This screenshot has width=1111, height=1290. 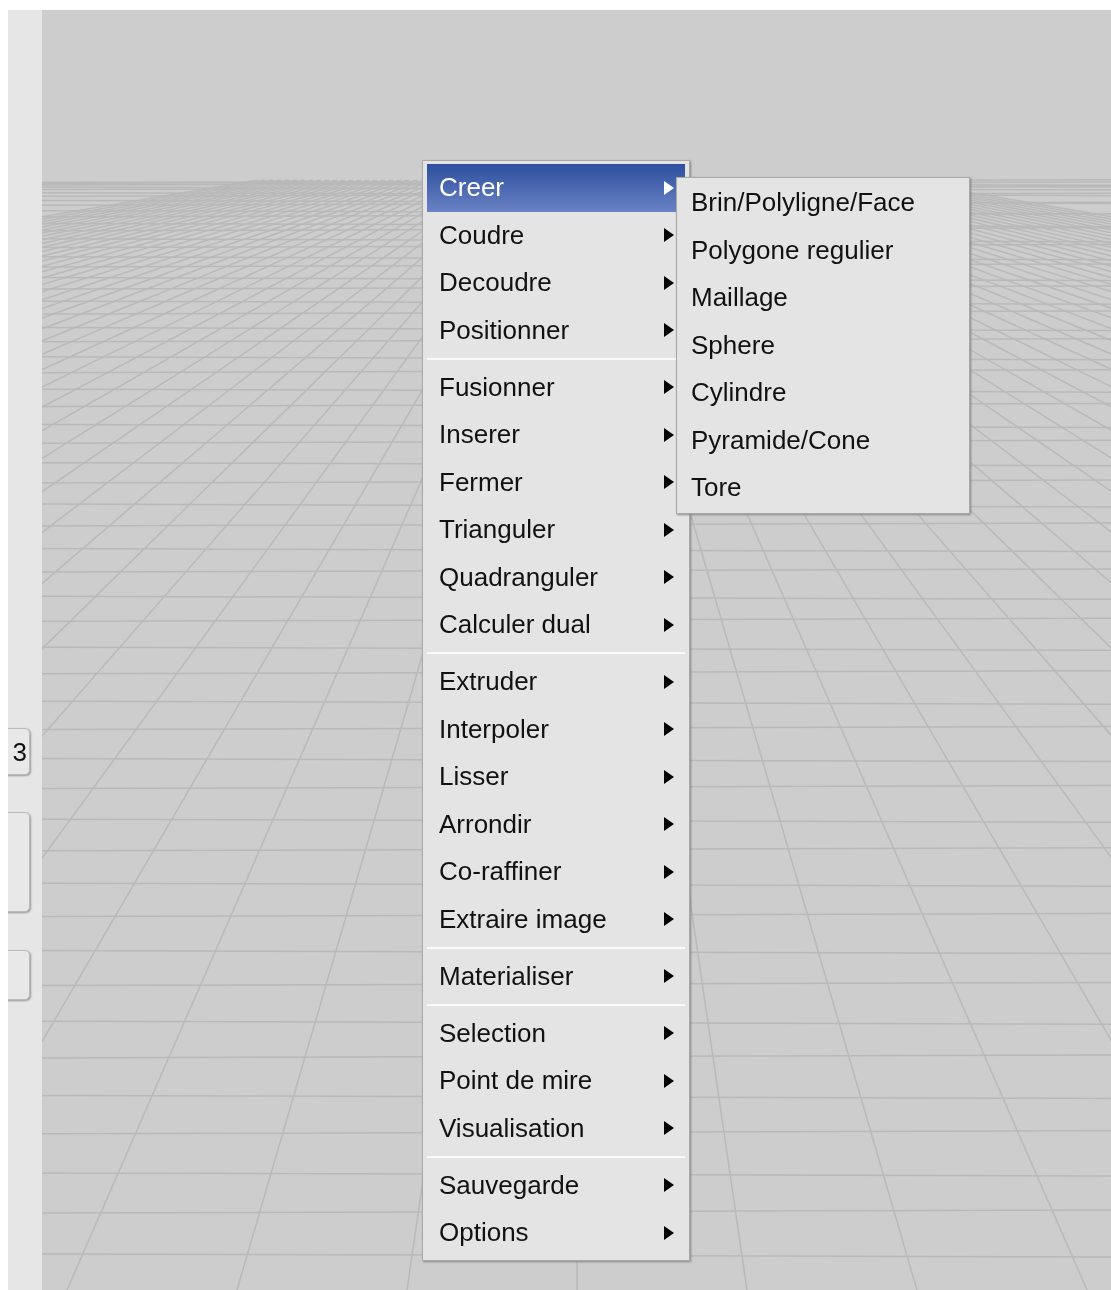 What do you see at coordinates (556, 1233) in the screenshot?
I see `menu-item: Options` at bounding box center [556, 1233].